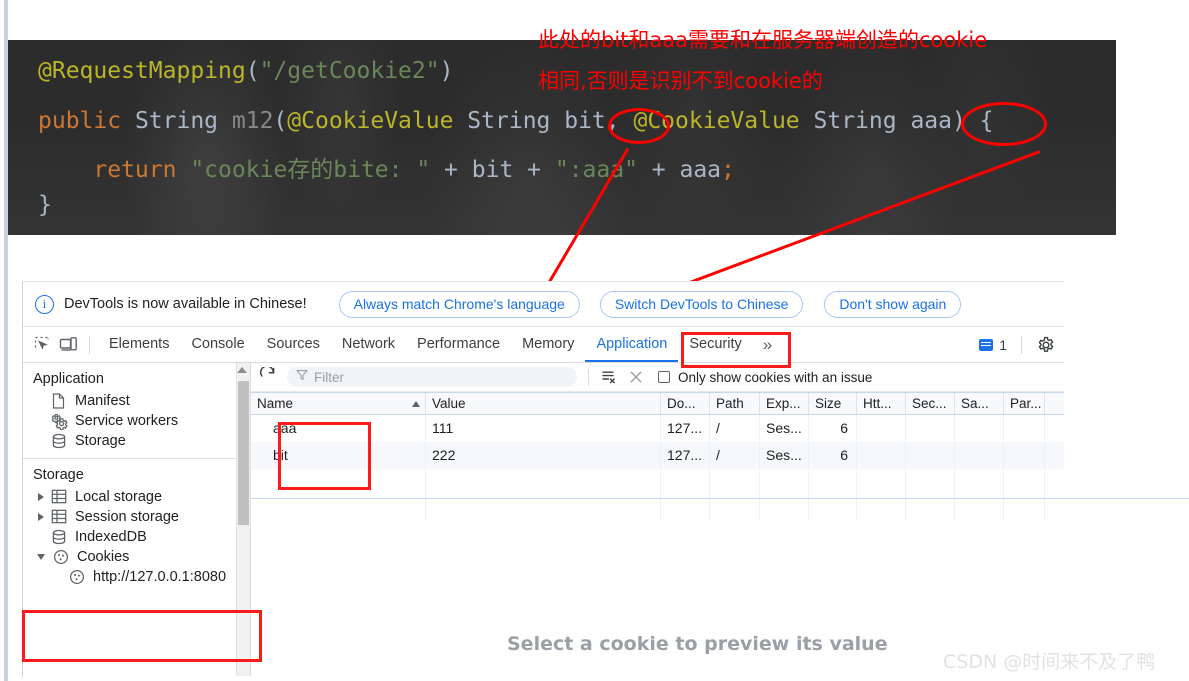 This screenshot has width=1189, height=681. I want to click on sidebar-item-cookie-origin: http://127.0.0.1:8080, so click(136, 577).